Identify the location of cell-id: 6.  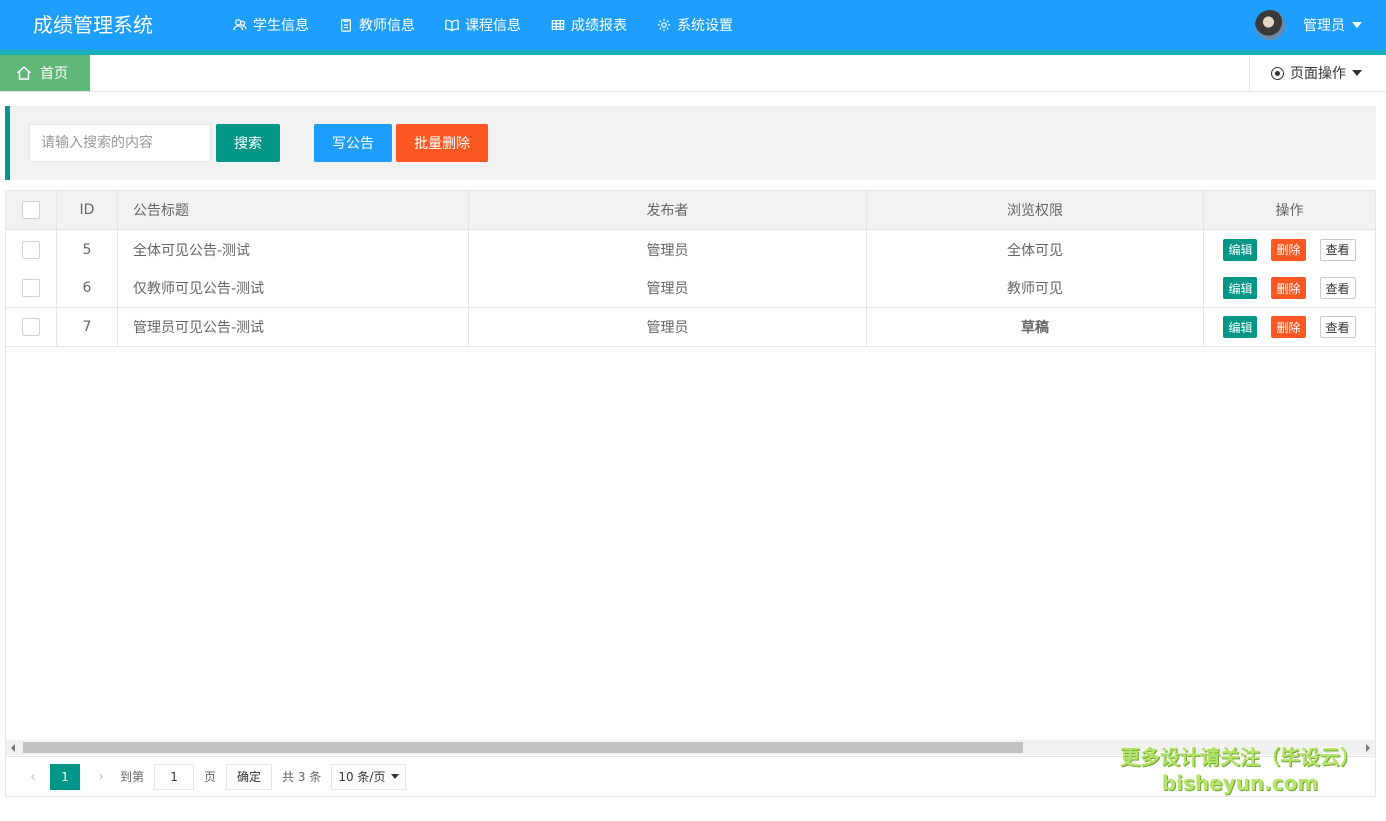
(87, 288).